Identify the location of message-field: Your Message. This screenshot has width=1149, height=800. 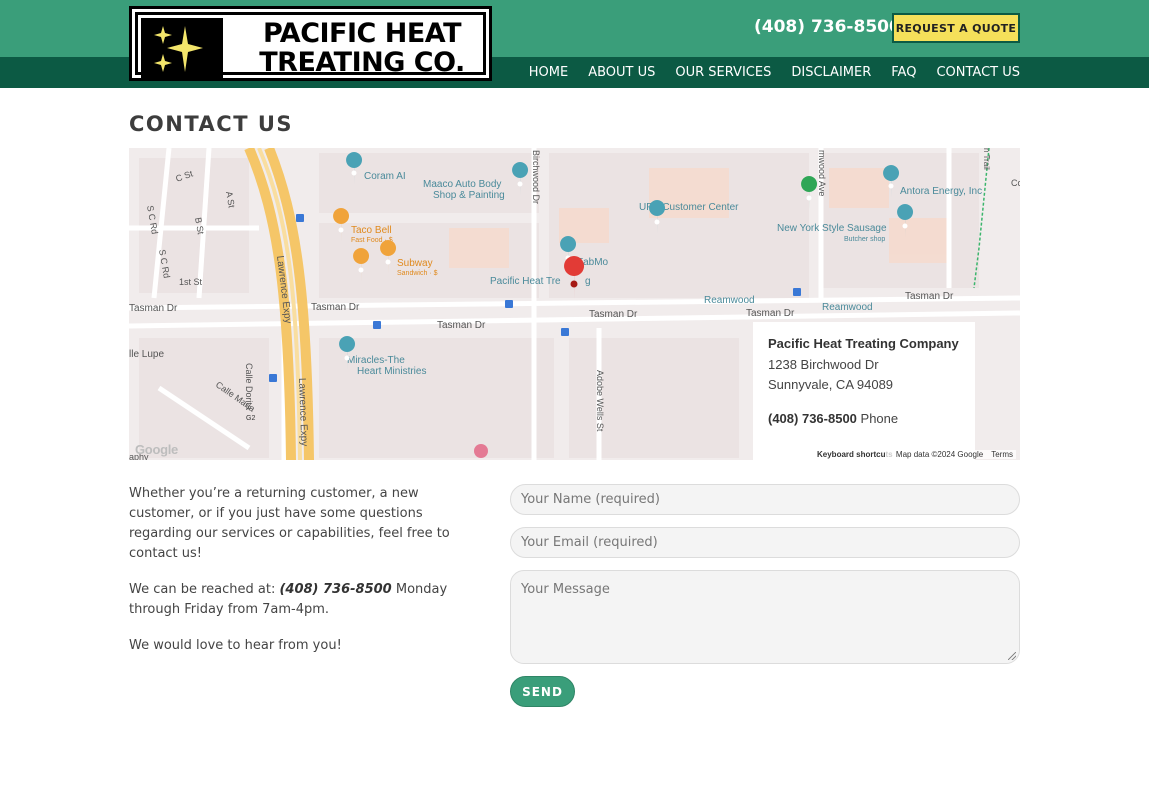
(765, 617).